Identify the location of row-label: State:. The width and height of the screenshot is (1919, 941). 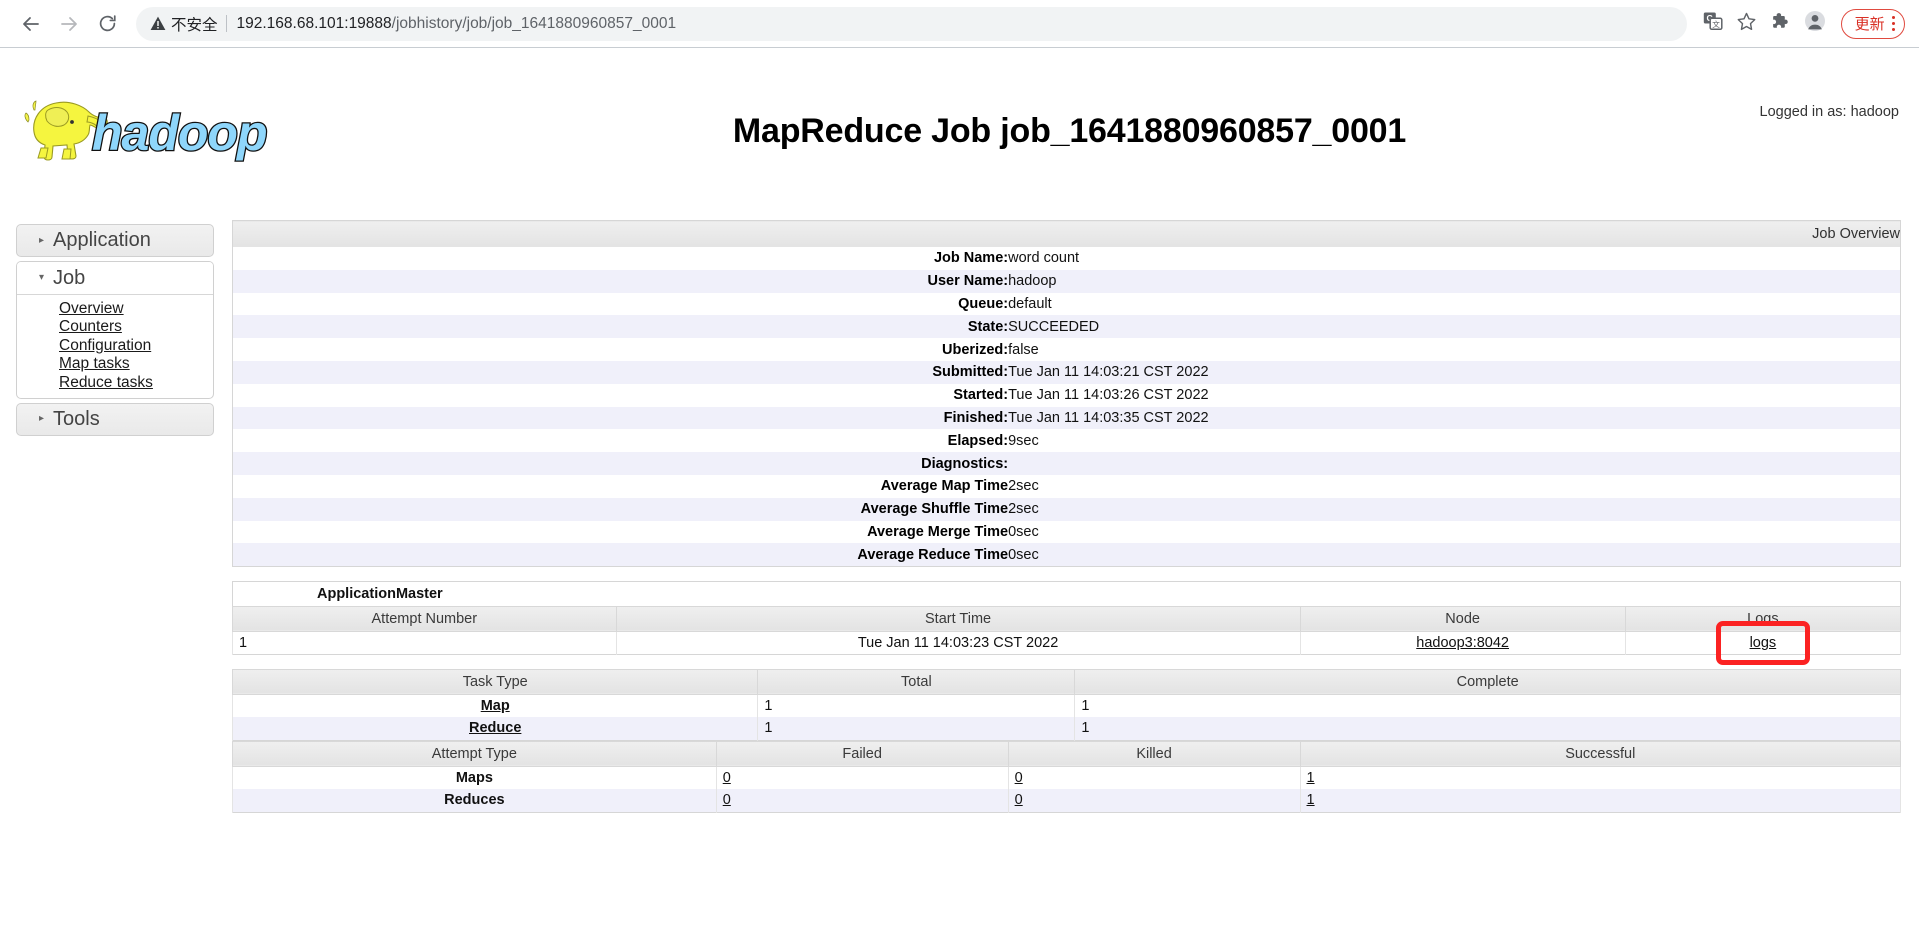
(988, 326).